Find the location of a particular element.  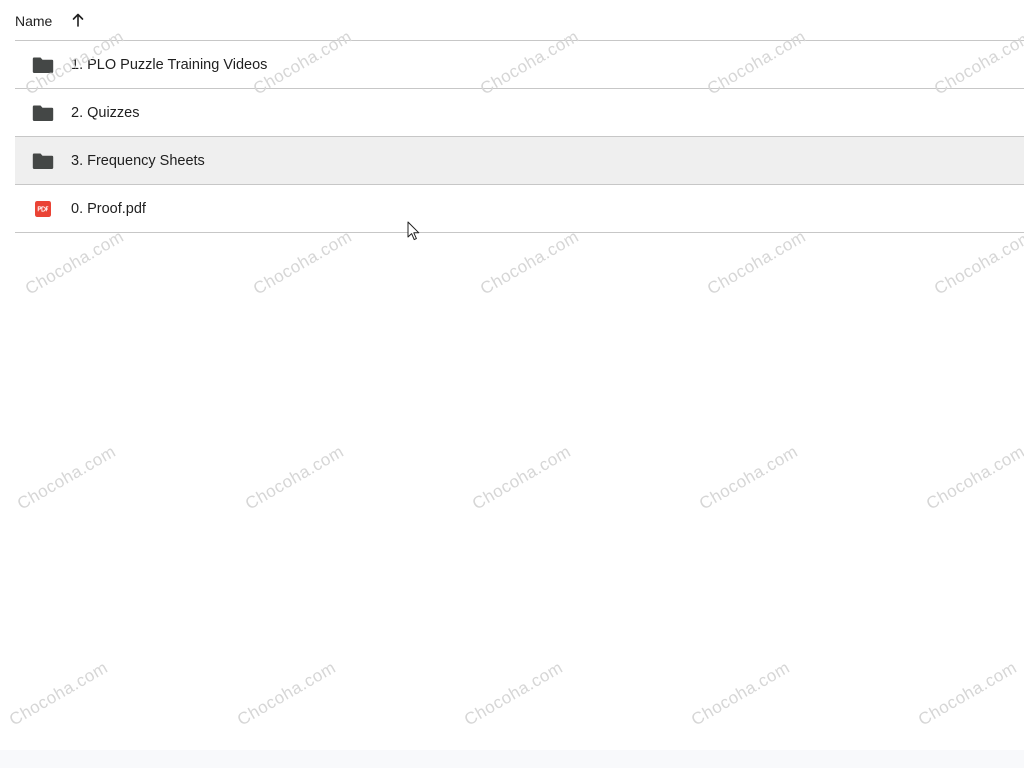

pdf-icon is located at coordinates (43, 209).